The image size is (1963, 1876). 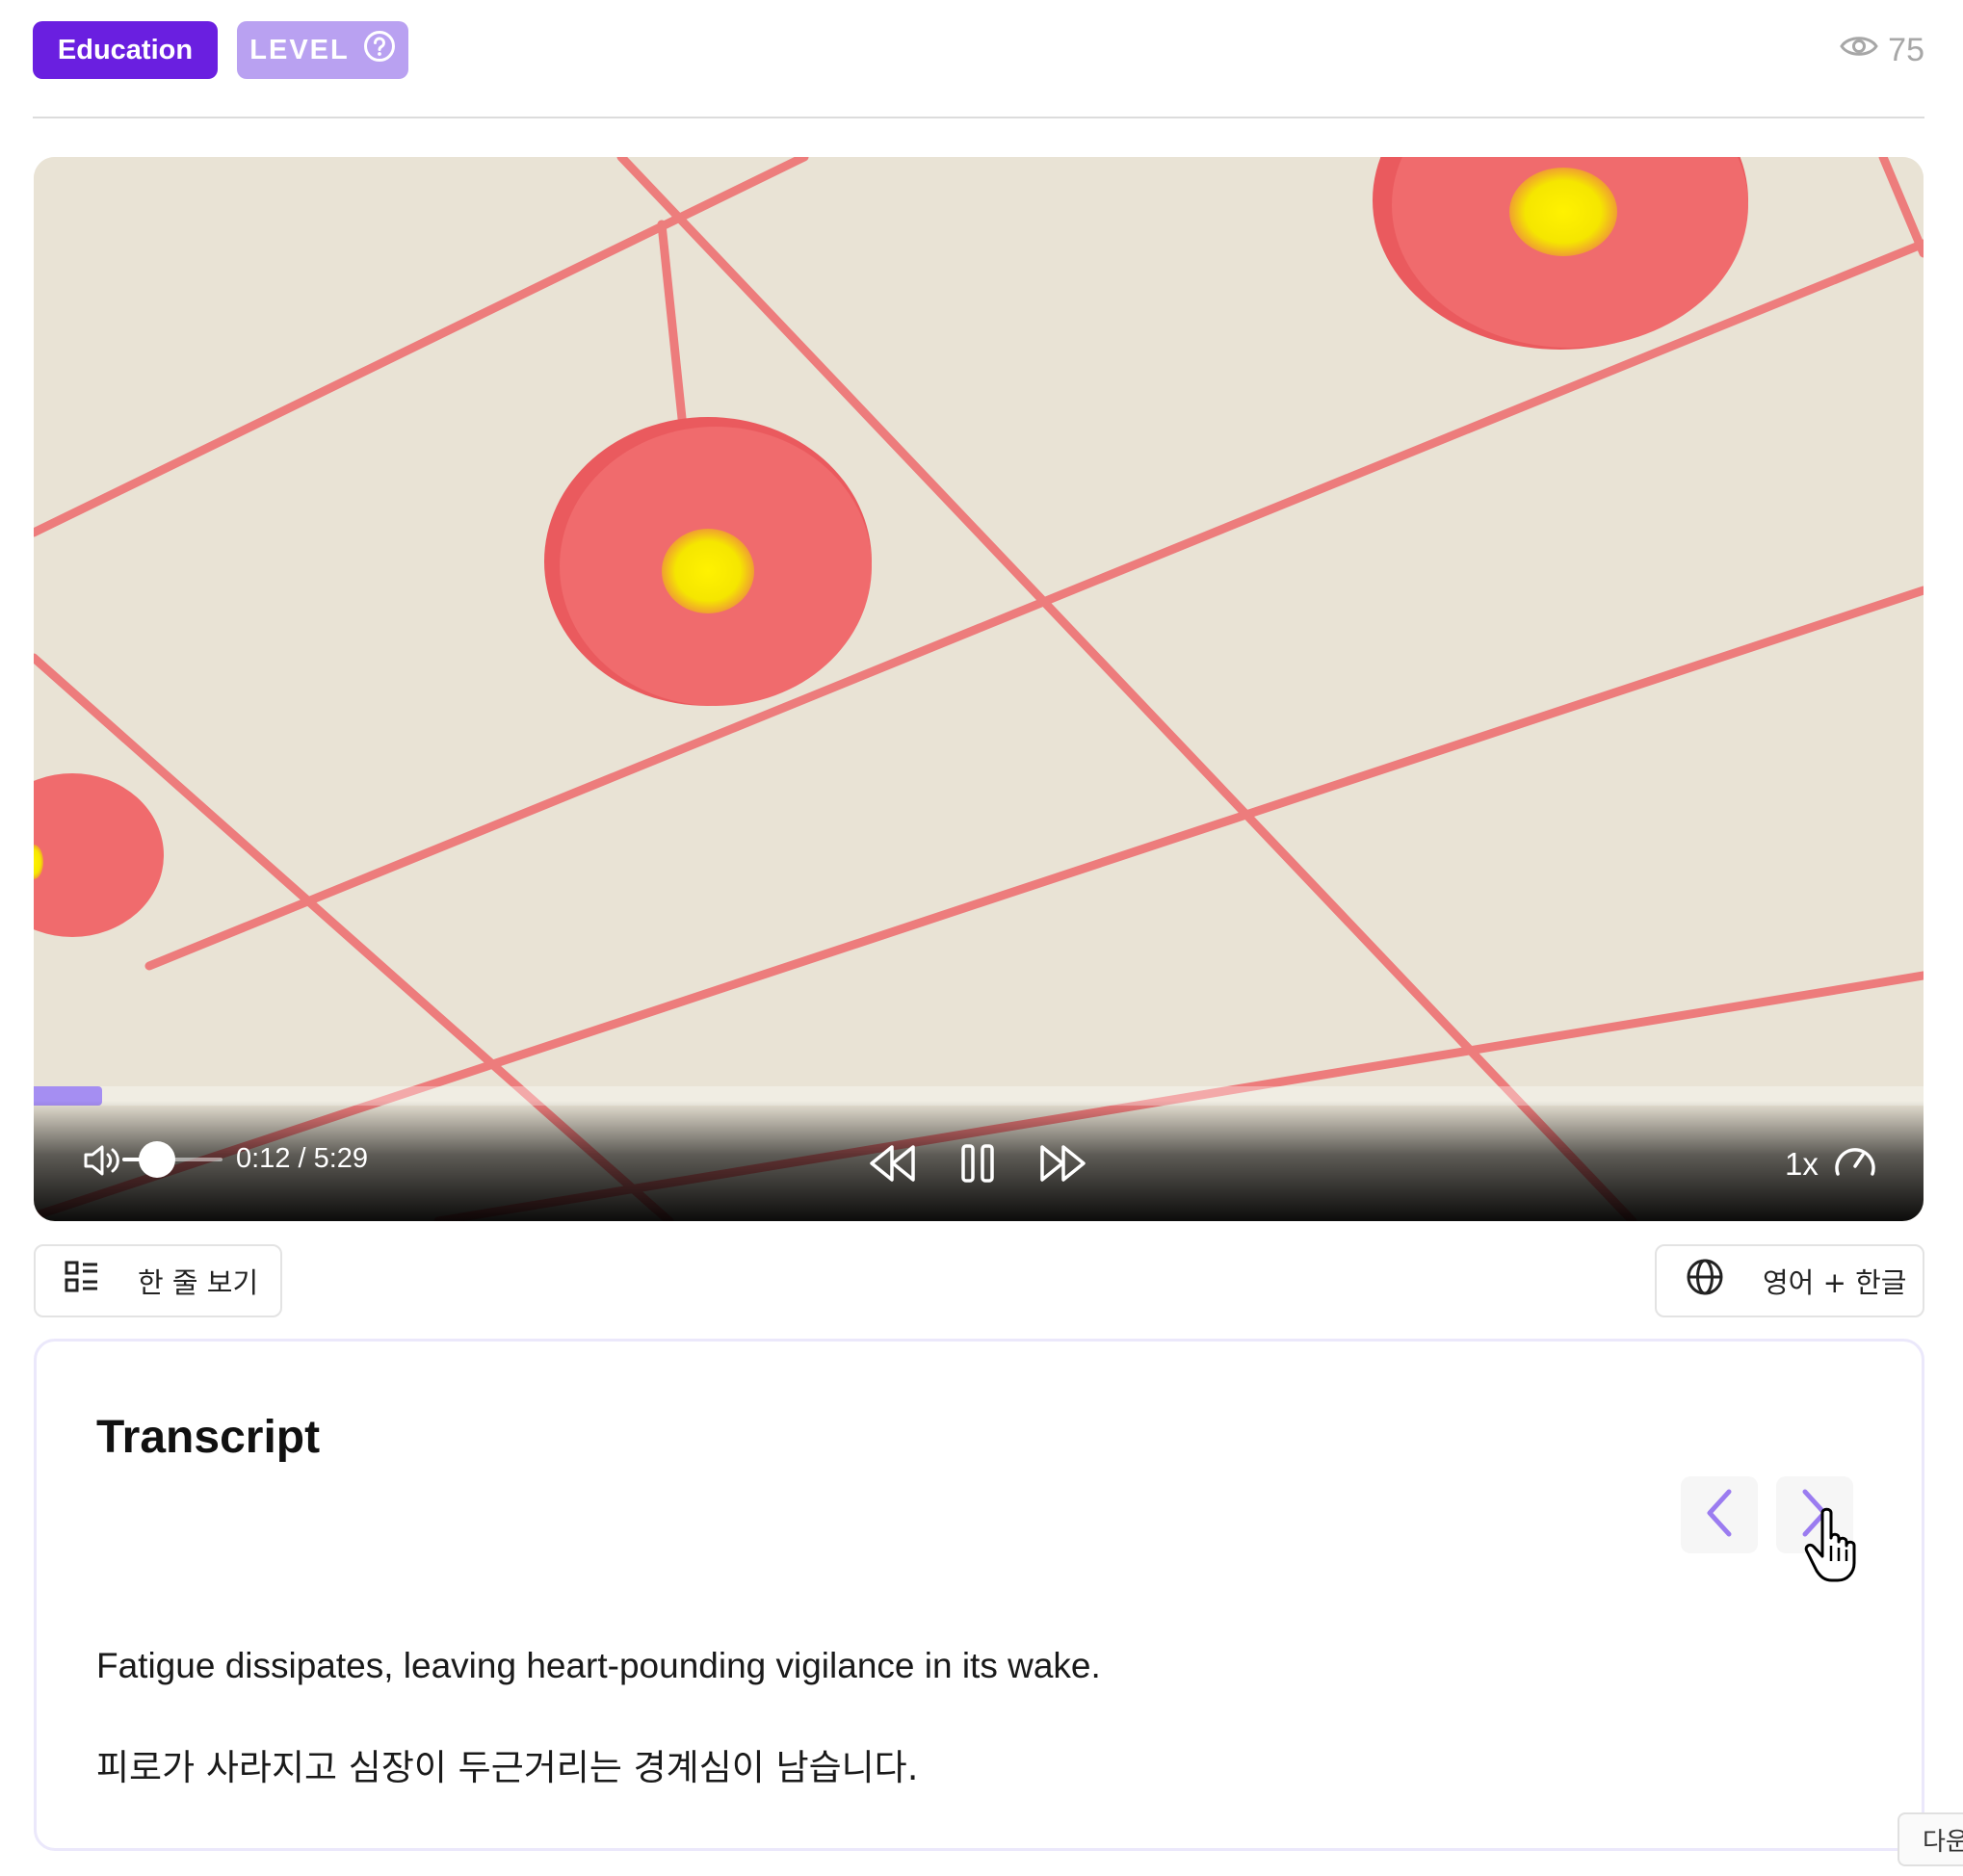 I want to click on level-badge: LEVEL, so click(x=322, y=50).